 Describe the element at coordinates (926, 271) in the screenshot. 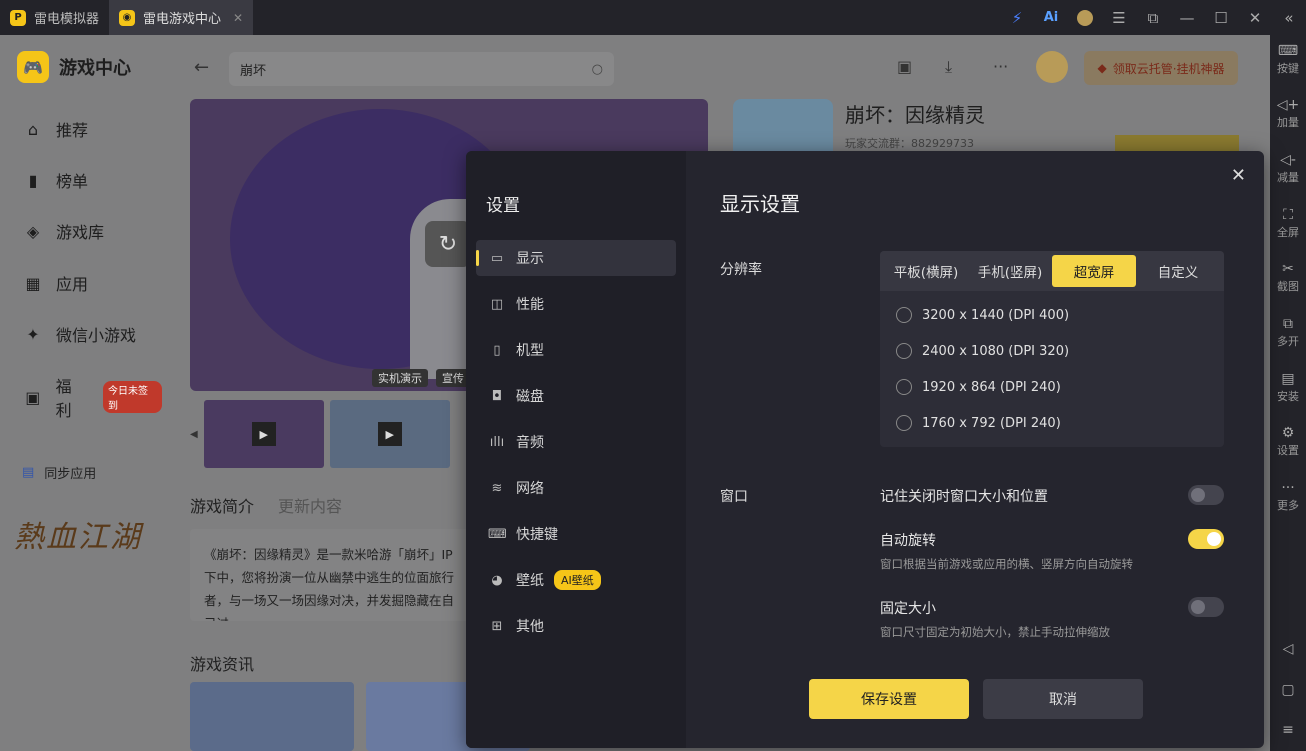

I see `res-tab-tablet: 平板(横屏)` at that location.